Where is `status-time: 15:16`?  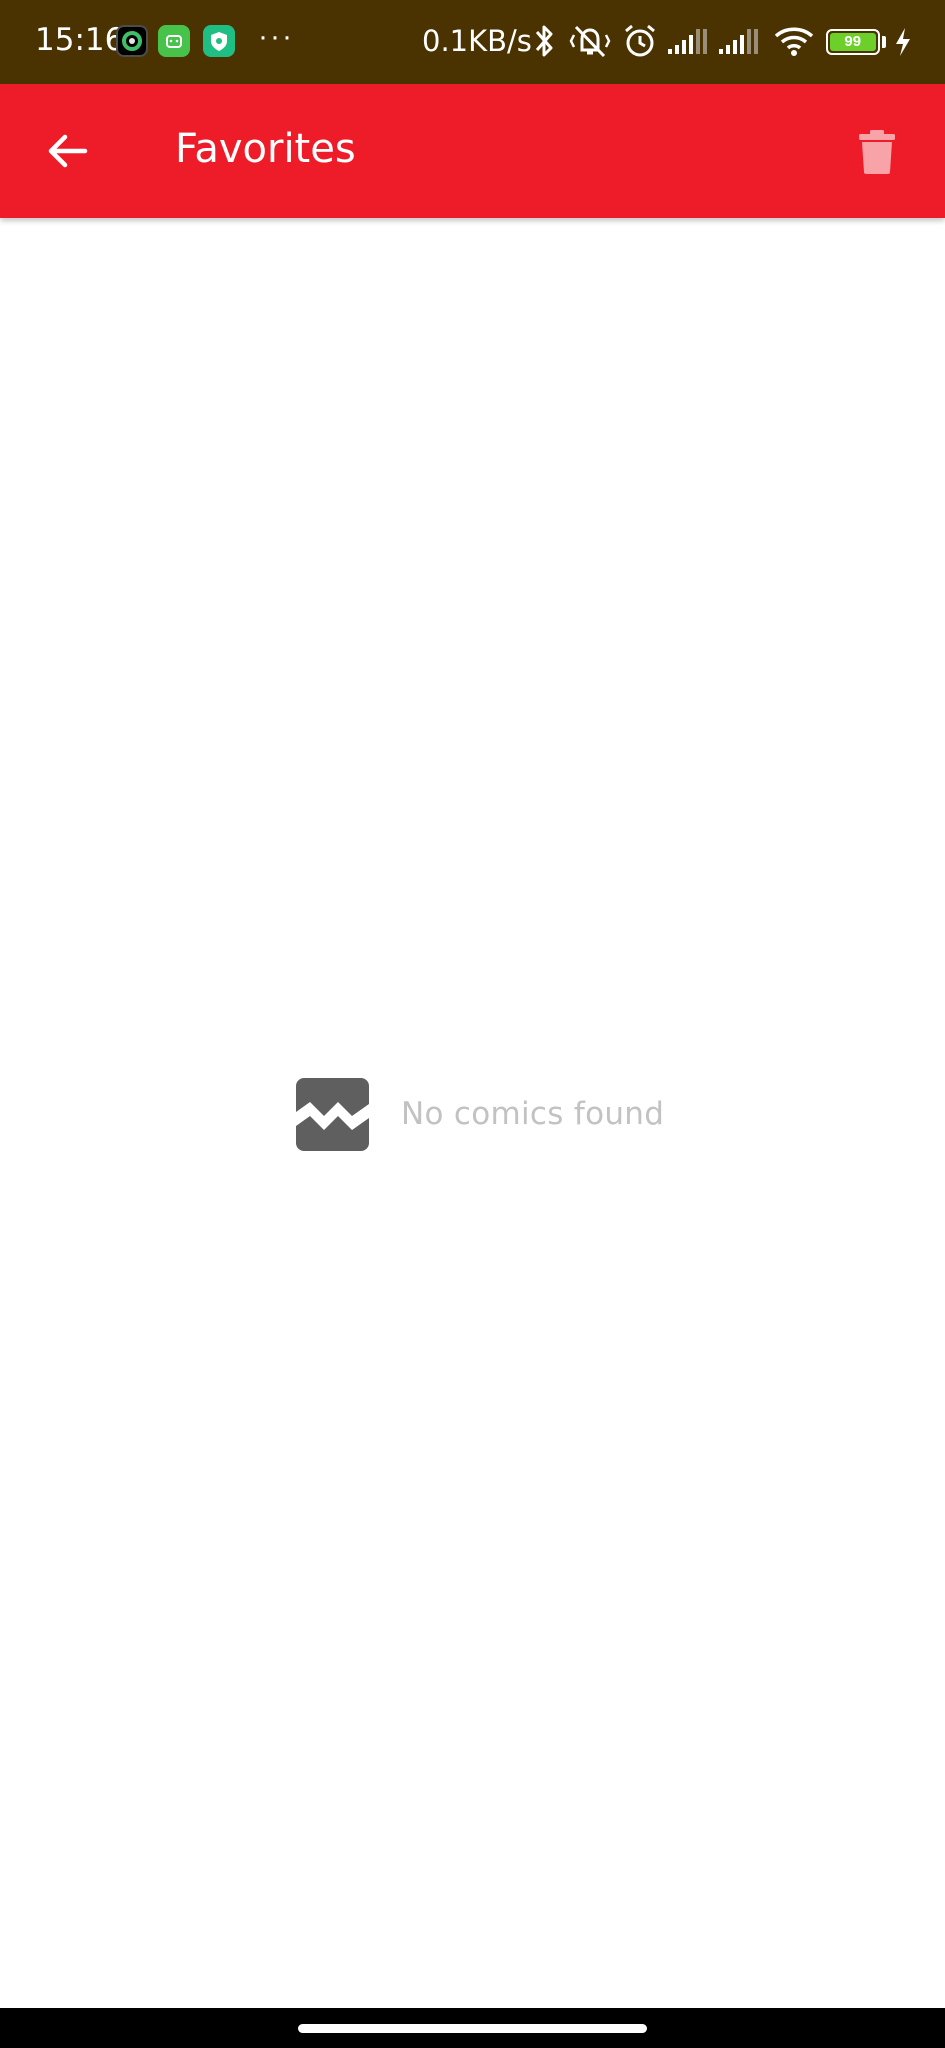 status-time: 15:16 is located at coordinates (80, 40).